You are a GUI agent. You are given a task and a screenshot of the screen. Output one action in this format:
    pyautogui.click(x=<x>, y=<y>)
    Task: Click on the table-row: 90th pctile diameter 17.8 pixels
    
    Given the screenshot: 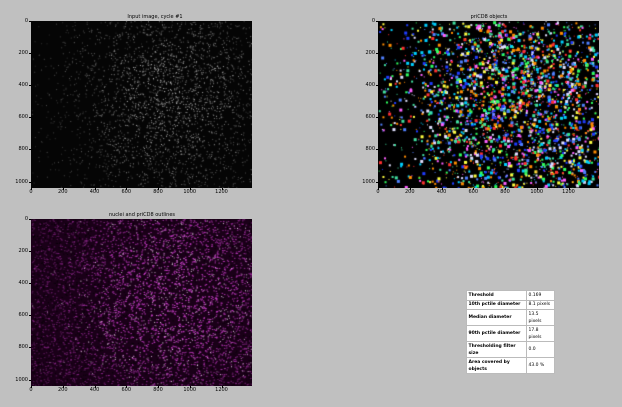 What is the action you would take?
    pyautogui.click(x=510, y=333)
    